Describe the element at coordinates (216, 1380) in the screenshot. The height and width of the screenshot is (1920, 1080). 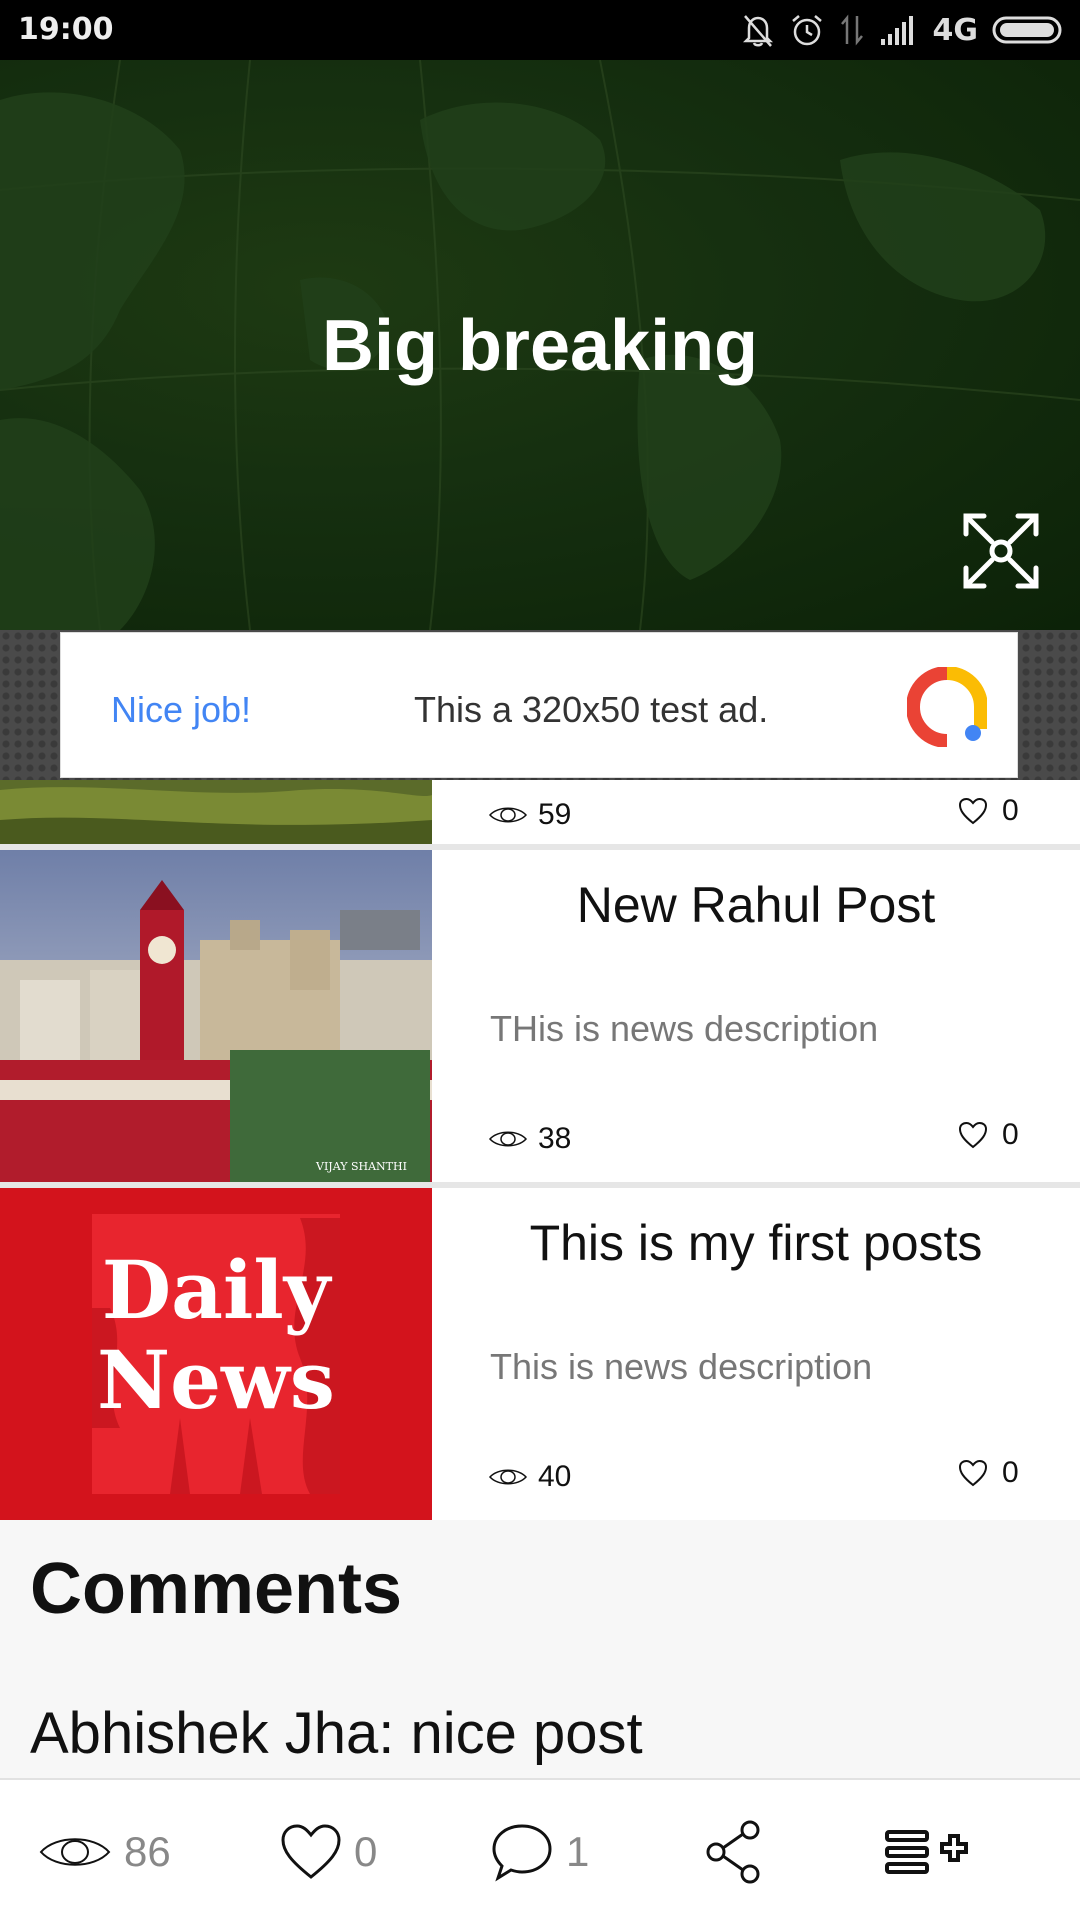
I see `daily-news-logo-line2: News` at that location.